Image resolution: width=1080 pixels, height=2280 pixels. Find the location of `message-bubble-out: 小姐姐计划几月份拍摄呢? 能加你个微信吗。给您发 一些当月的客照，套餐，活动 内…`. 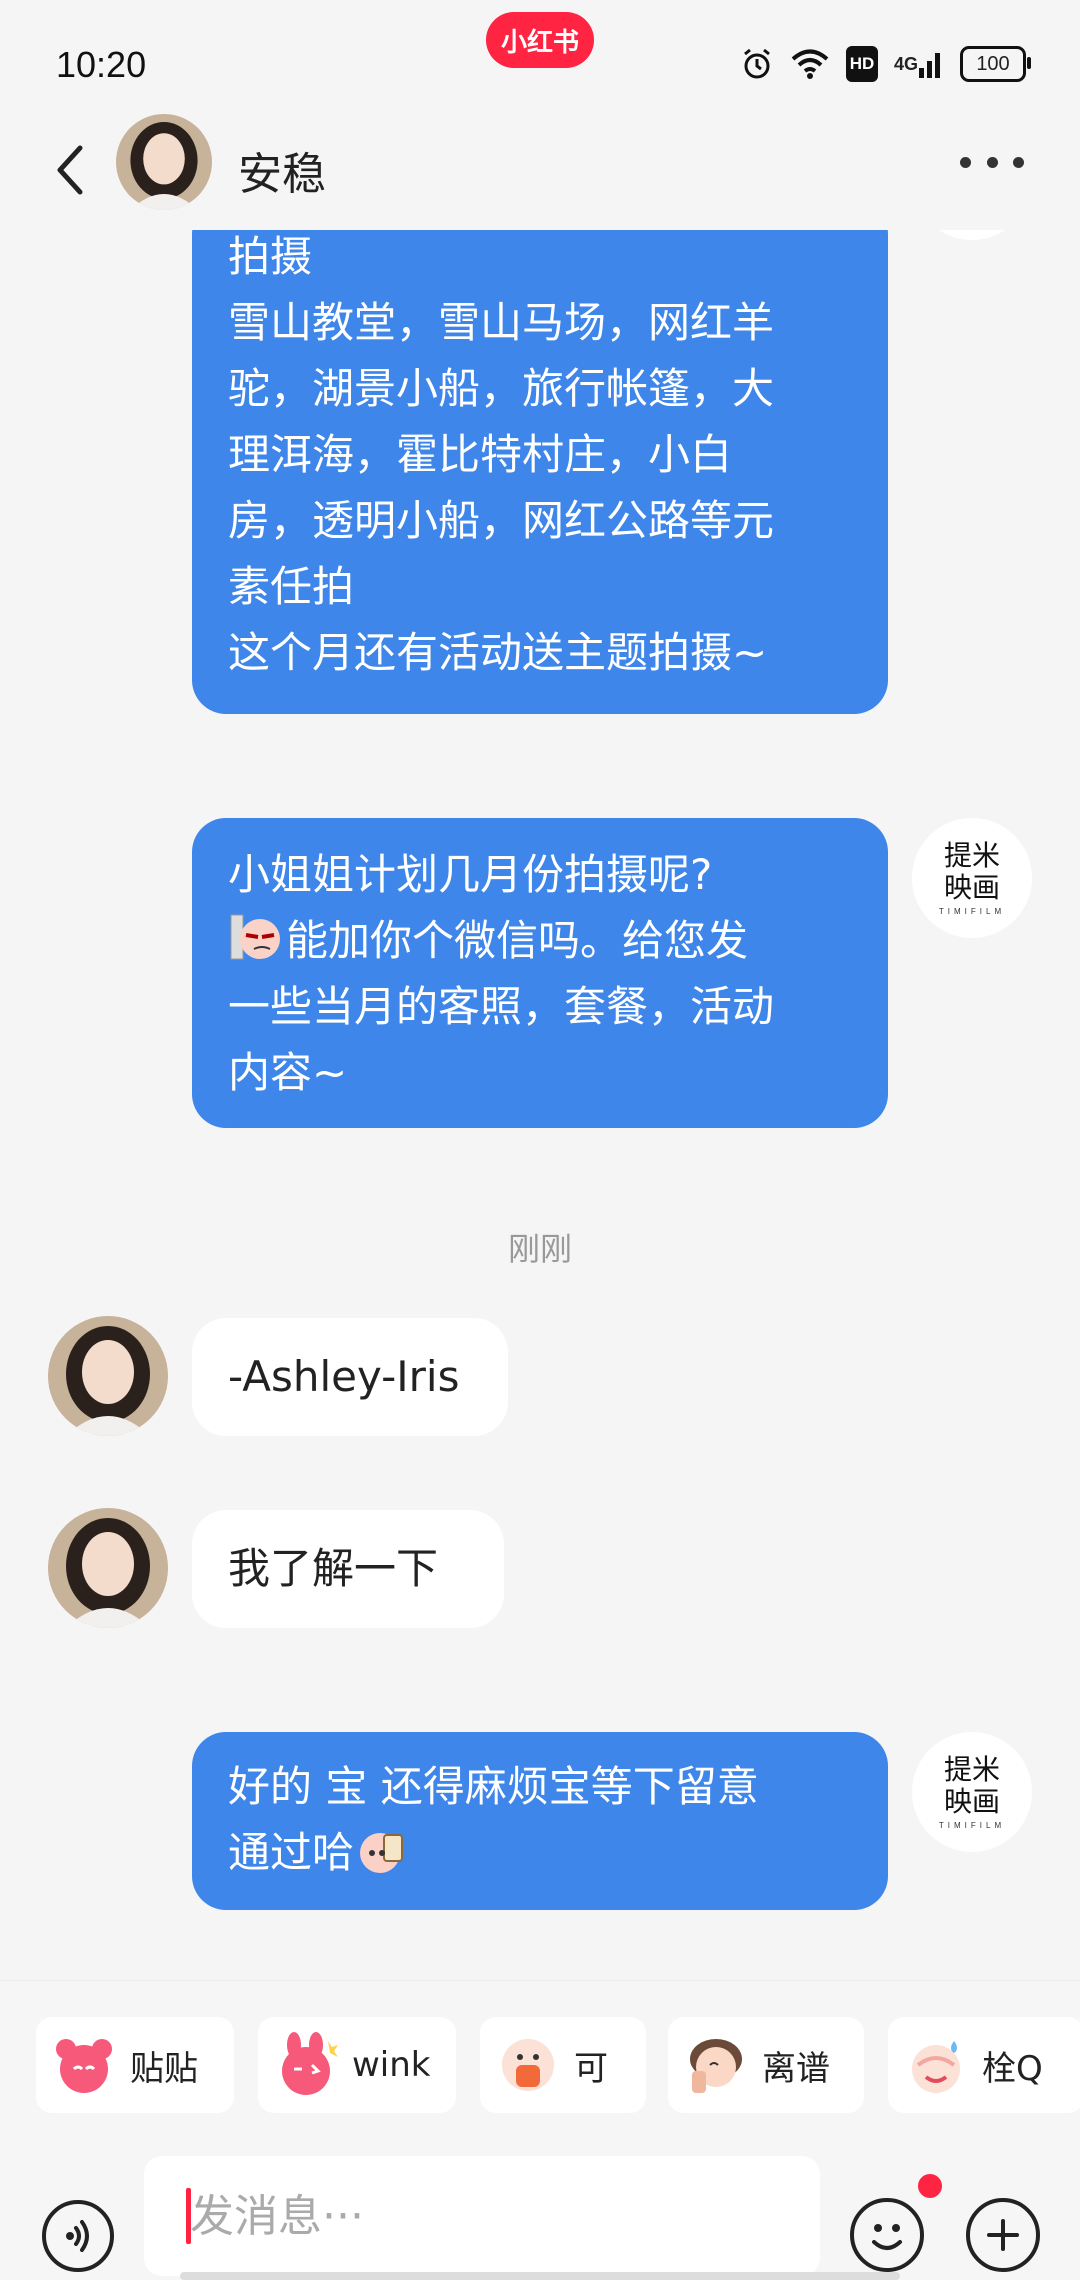

message-bubble-out: 小姐姐计划几月份拍摄呢? 能加你个微信吗。给您发 一些当月的客照，套餐，活动 内… is located at coordinates (540, 973).